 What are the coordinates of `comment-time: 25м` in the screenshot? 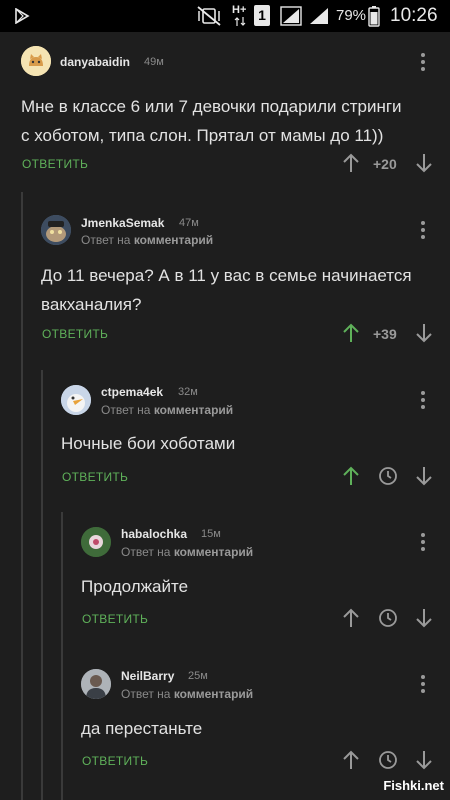 It's located at (198, 676).